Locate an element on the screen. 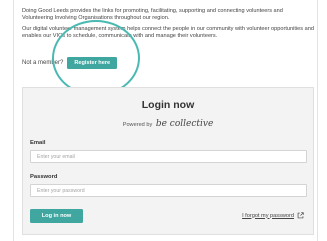 This screenshot has height=241, width=327. password-label: Password is located at coordinates (44, 177).